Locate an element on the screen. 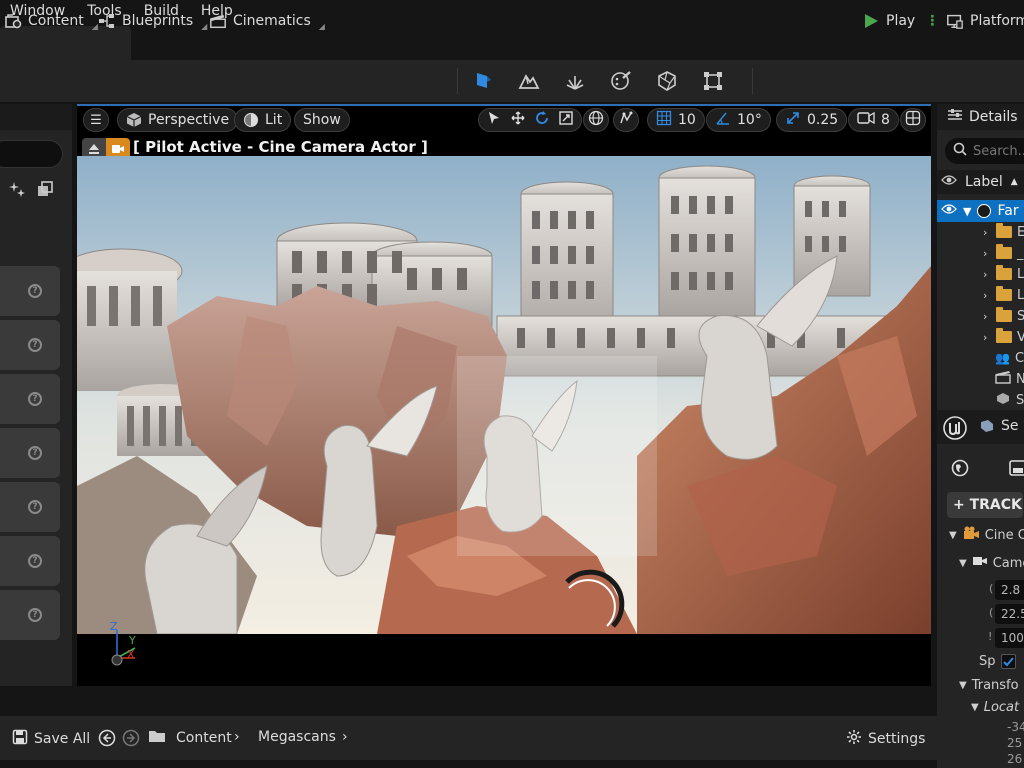 Image resolution: width=1024 pixels, height=768 pixels. outliner-actor-row: 👥 C is located at coordinates (1009, 358).